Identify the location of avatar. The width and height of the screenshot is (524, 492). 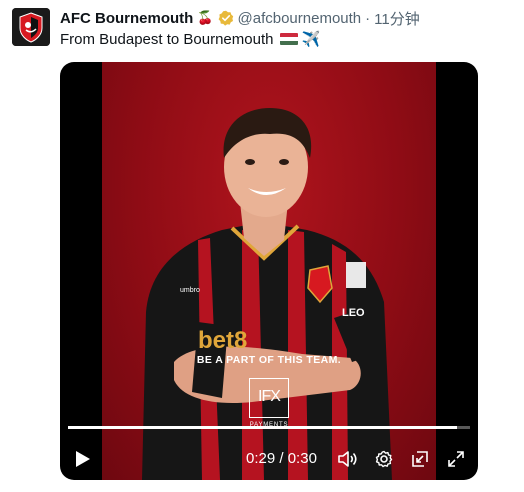
(31, 27).